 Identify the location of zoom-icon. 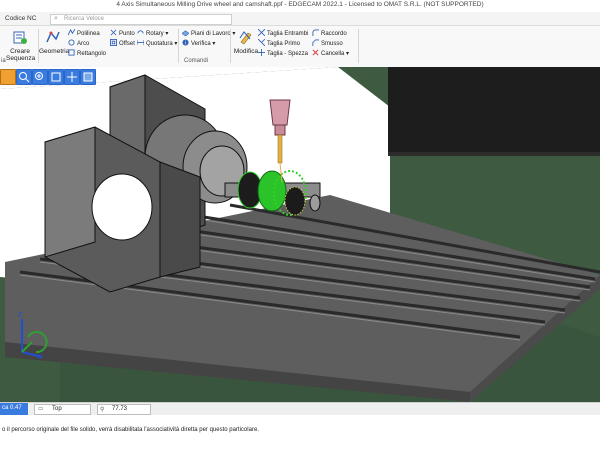
(24, 77).